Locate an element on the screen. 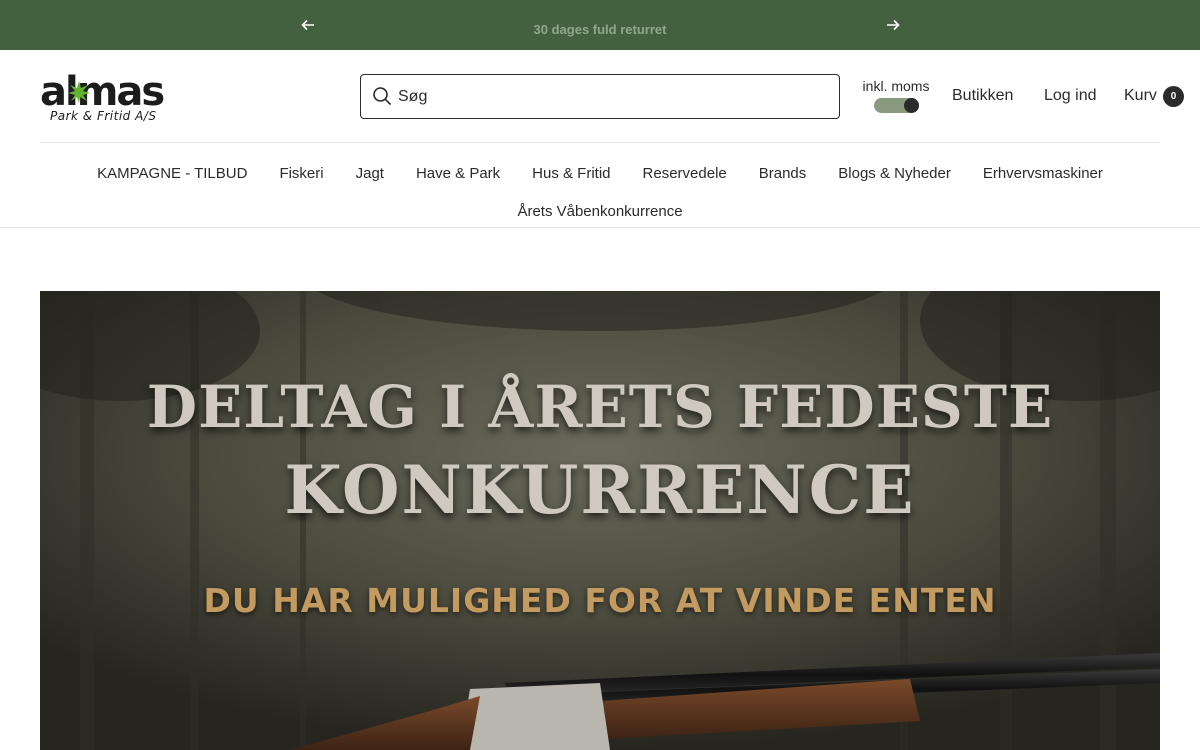 This screenshot has height=750, width=1200. arrow-left-icon is located at coordinates (308, 25).